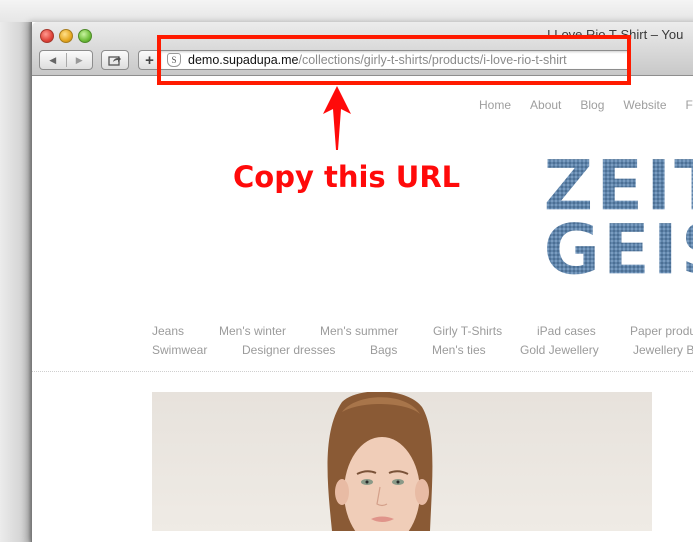  Describe the element at coordinates (559, 350) in the screenshot. I see `category-link: Gold Jewellery` at that location.